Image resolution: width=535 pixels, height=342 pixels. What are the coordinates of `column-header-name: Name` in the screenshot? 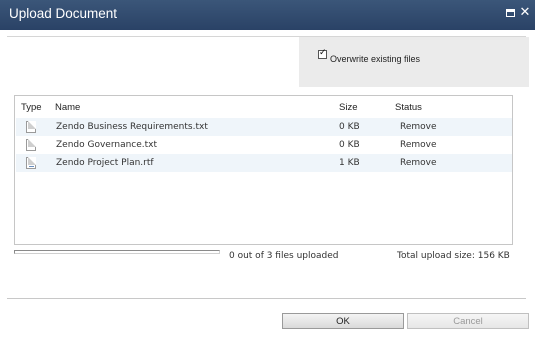 It's located at (68, 107).